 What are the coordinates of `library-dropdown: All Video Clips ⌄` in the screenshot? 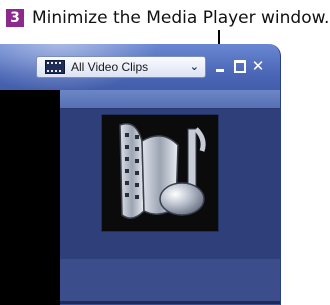 It's located at (121, 67).